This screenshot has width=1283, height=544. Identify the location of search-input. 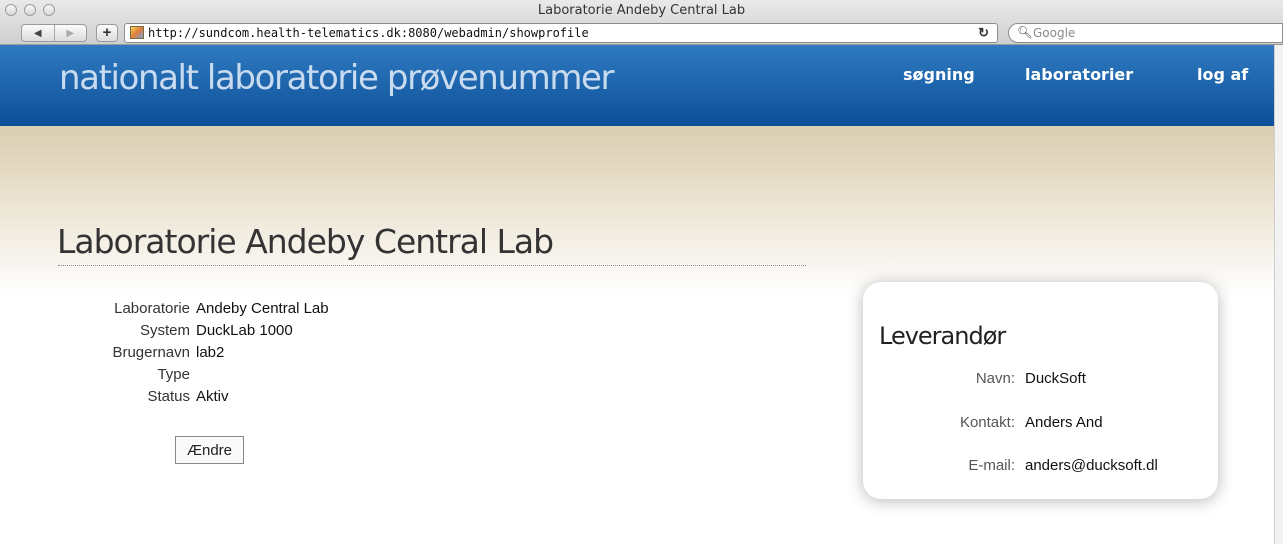
(1153, 33).